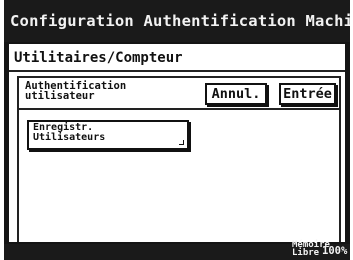 This screenshot has width=353, height=260. I want to click on memory-indicator: Mémoire Libre 100%, so click(320, 249).